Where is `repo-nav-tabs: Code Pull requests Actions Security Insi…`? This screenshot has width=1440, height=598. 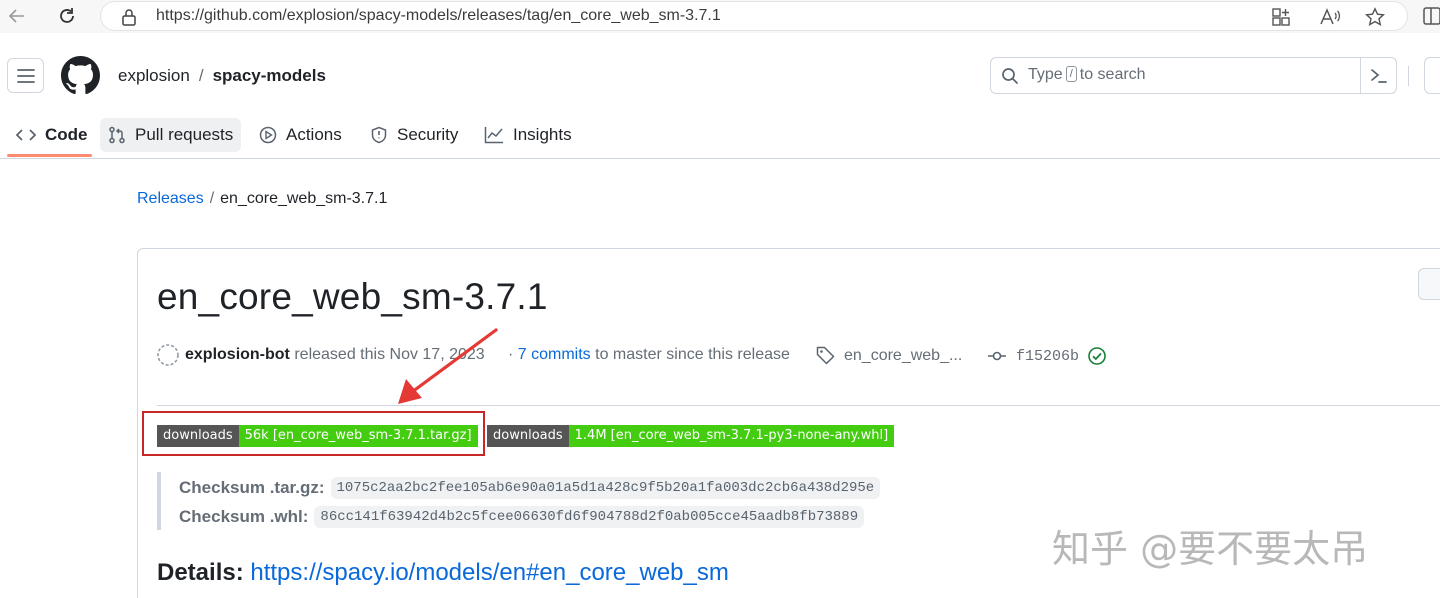 repo-nav-tabs: Code Pull requests Actions Security Insi… is located at coordinates (720, 136).